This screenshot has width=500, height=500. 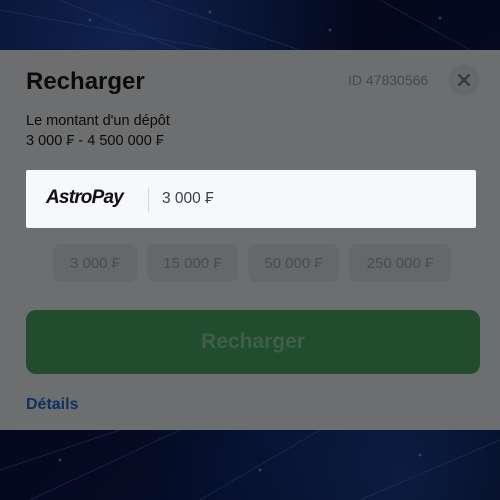 I want to click on close-icon, so click(x=464, y=80).